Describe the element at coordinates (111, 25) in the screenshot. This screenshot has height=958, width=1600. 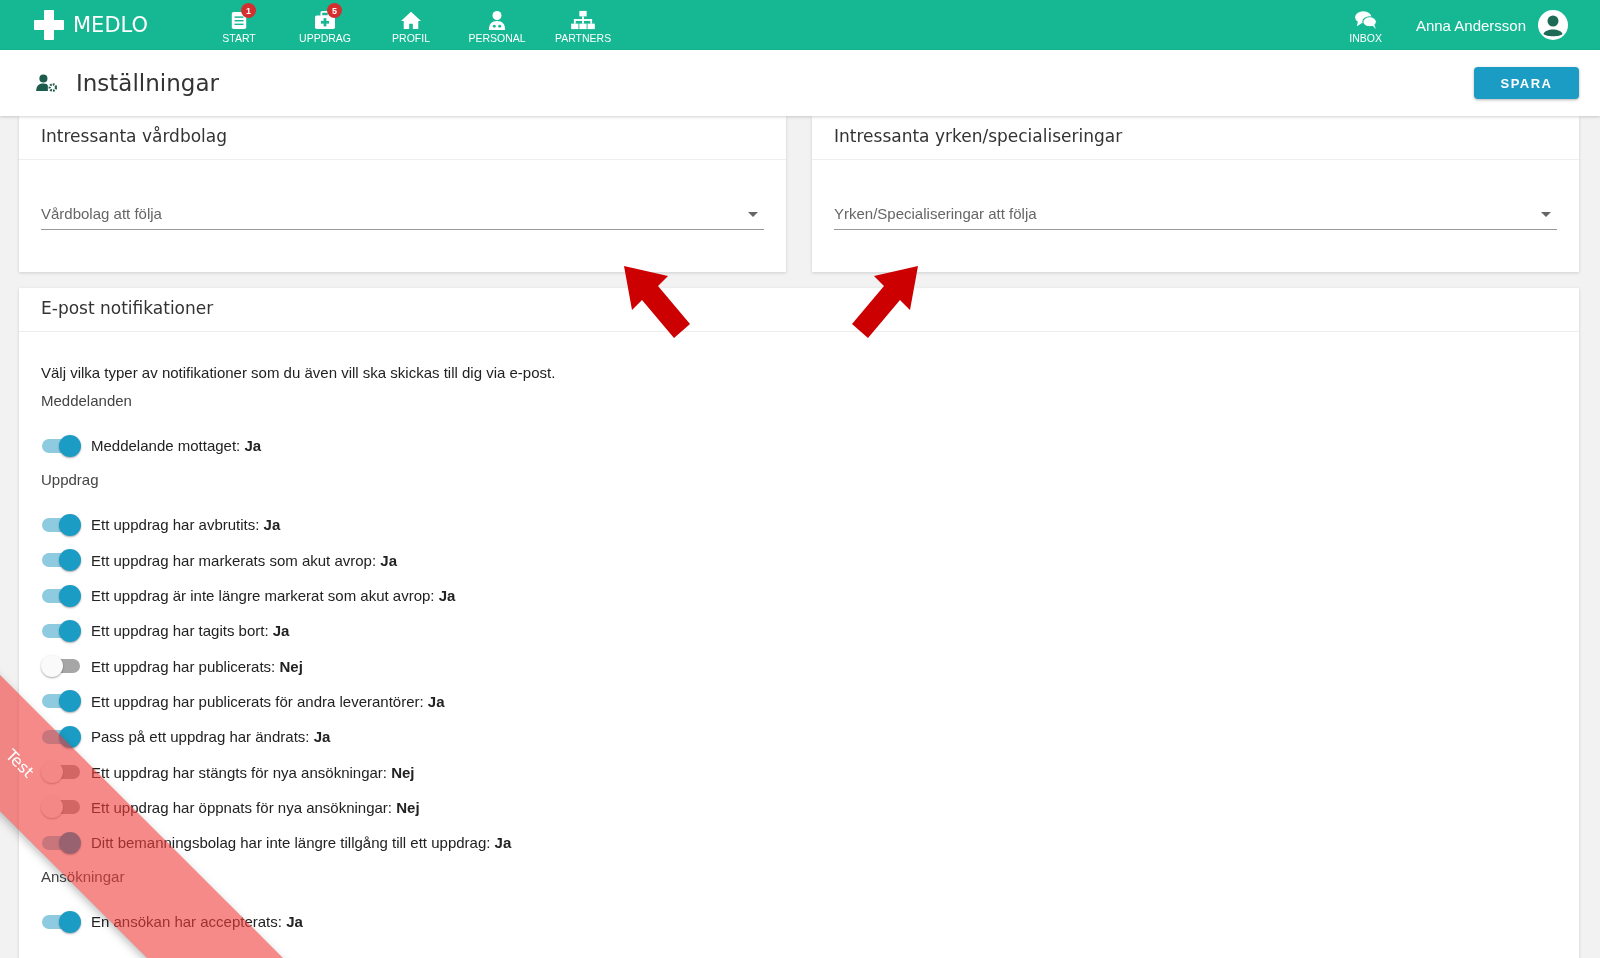
I see `logo-text: MEDLO` at that location.